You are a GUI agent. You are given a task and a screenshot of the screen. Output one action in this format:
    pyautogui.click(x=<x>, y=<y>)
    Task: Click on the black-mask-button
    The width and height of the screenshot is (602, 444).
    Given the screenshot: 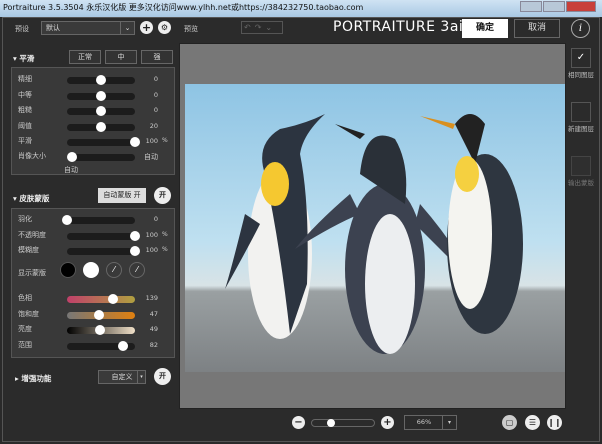 What is the action you would take?
    pyautogui.click(x=68, y=270)
    